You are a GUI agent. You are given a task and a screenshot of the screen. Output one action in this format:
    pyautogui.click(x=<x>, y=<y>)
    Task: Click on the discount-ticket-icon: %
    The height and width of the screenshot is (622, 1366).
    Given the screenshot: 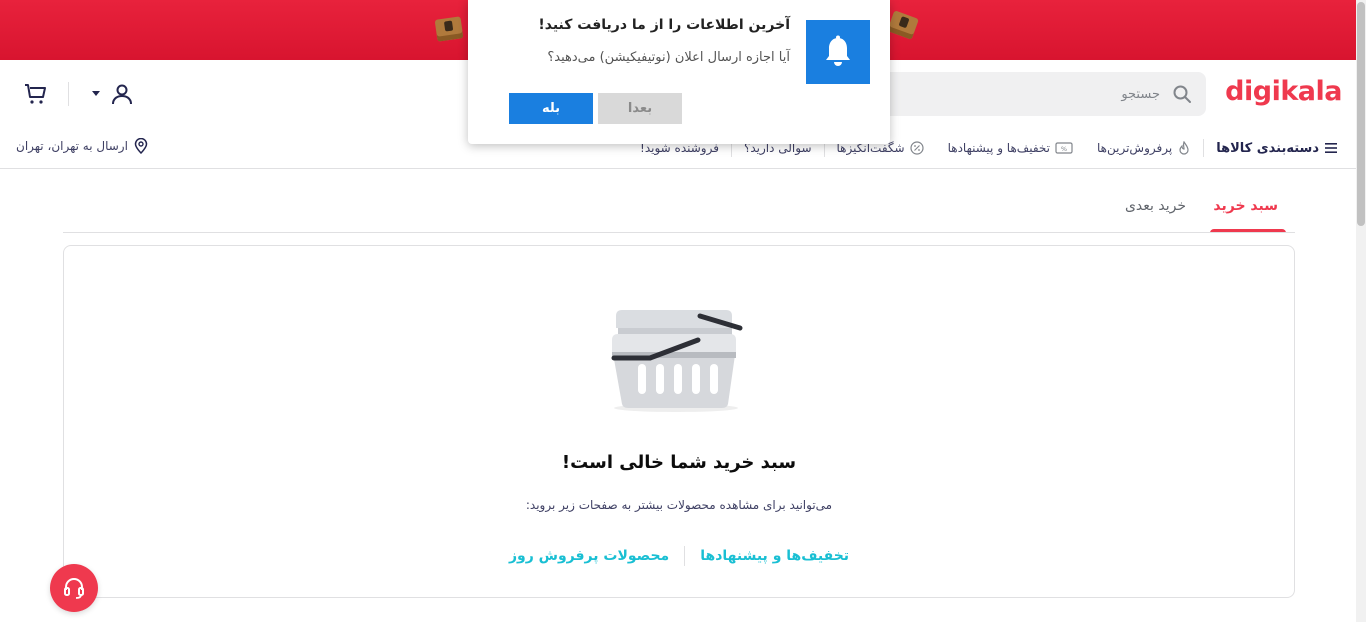 What is the action you would take?
    pyautogui.click(x=1064, y=148)
    